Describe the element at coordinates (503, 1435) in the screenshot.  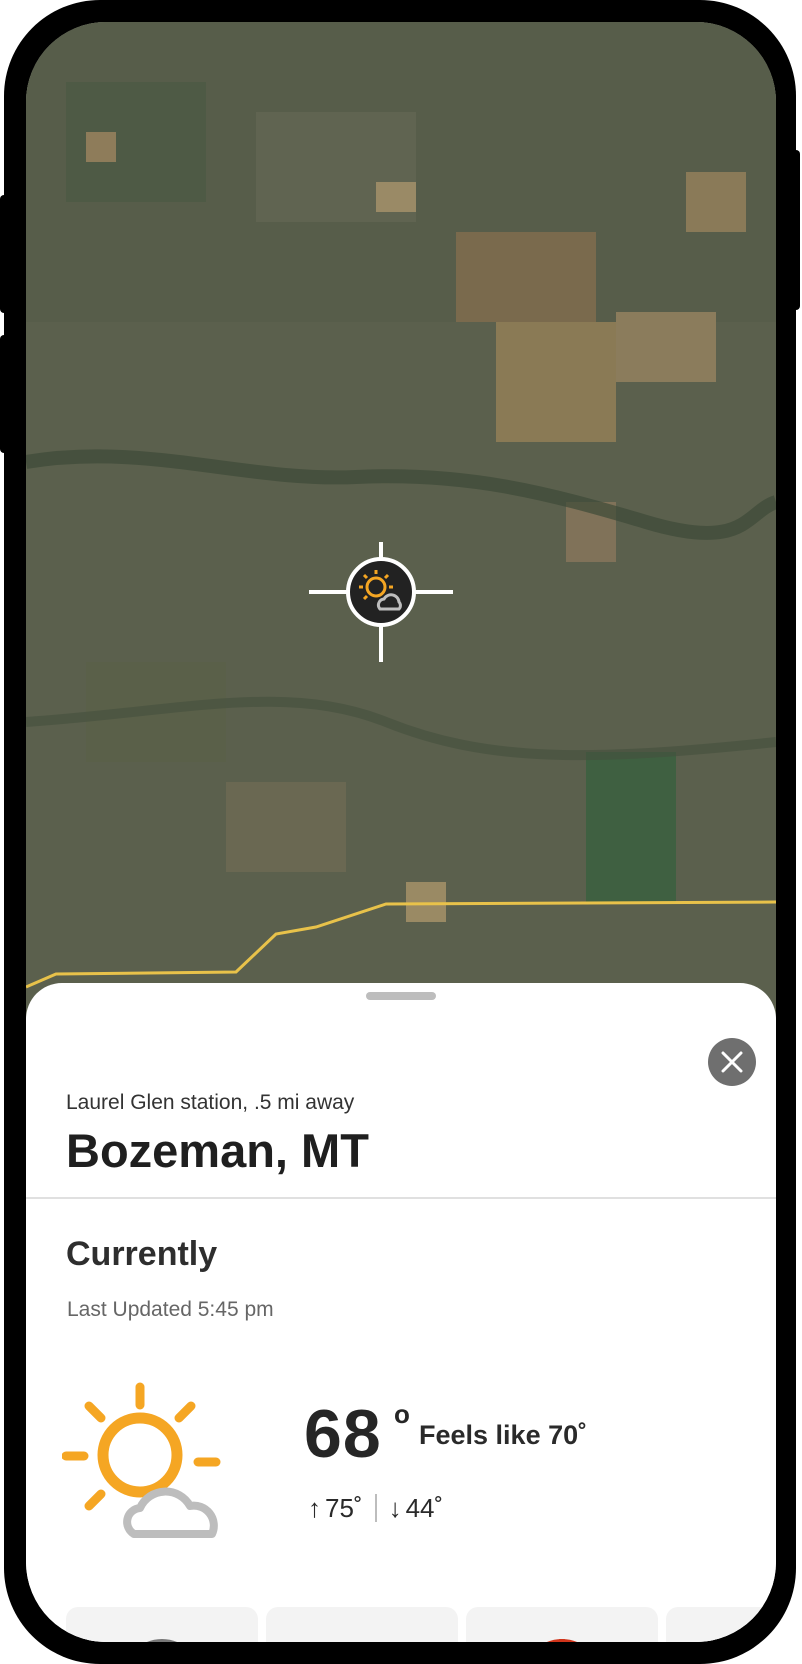
I see `feels-like: Feels like 70˚` at that location.